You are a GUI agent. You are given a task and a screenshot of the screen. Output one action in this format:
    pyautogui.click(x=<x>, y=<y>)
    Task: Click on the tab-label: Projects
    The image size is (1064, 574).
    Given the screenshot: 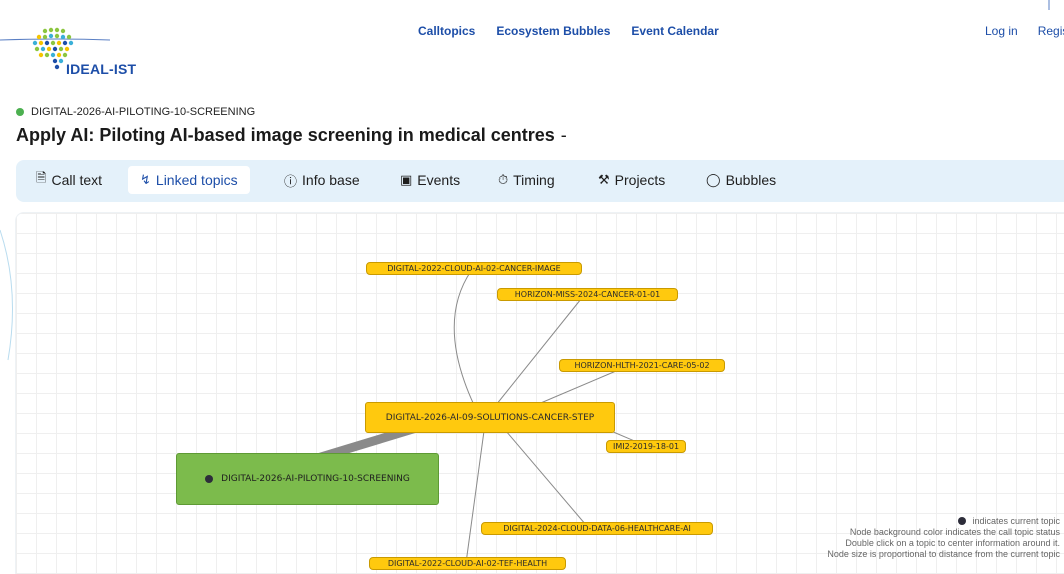 What is the action you would take?
    pyautogui.click(x=640, y=180)
    